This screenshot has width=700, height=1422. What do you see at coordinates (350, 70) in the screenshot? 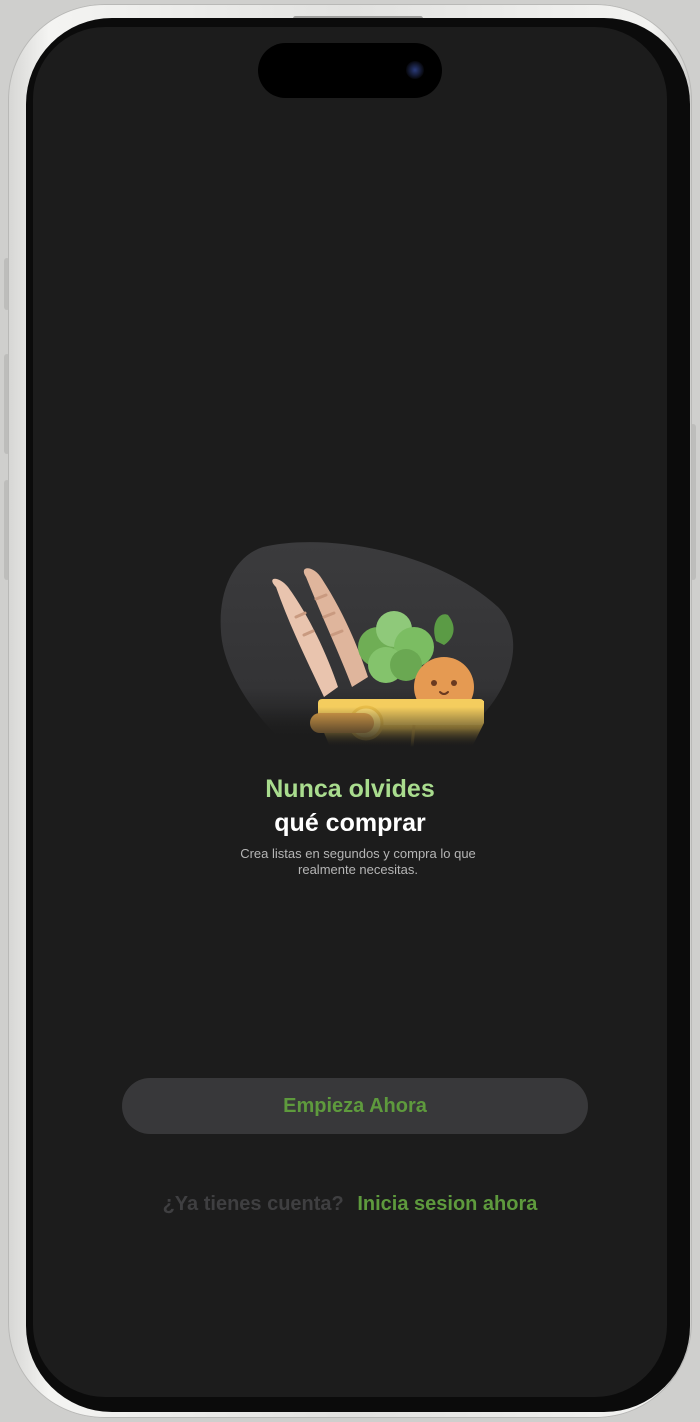
I see `dynamic-island` at bounding box center [350, 70].